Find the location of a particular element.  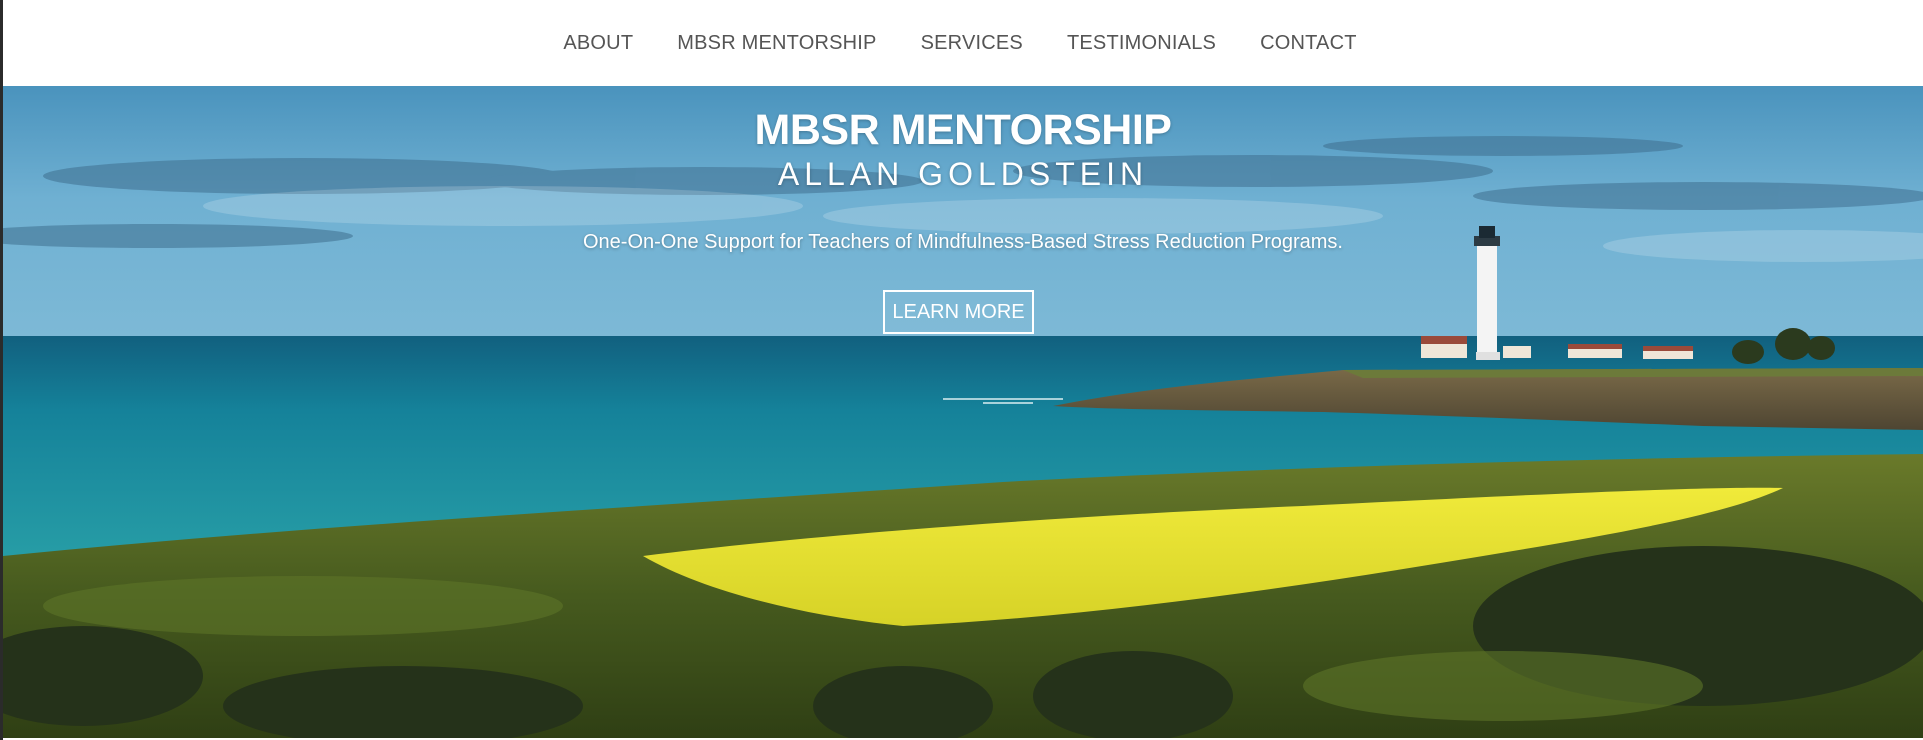

learn-more-button: LEARN MORE is located at coordinates (958, 312).